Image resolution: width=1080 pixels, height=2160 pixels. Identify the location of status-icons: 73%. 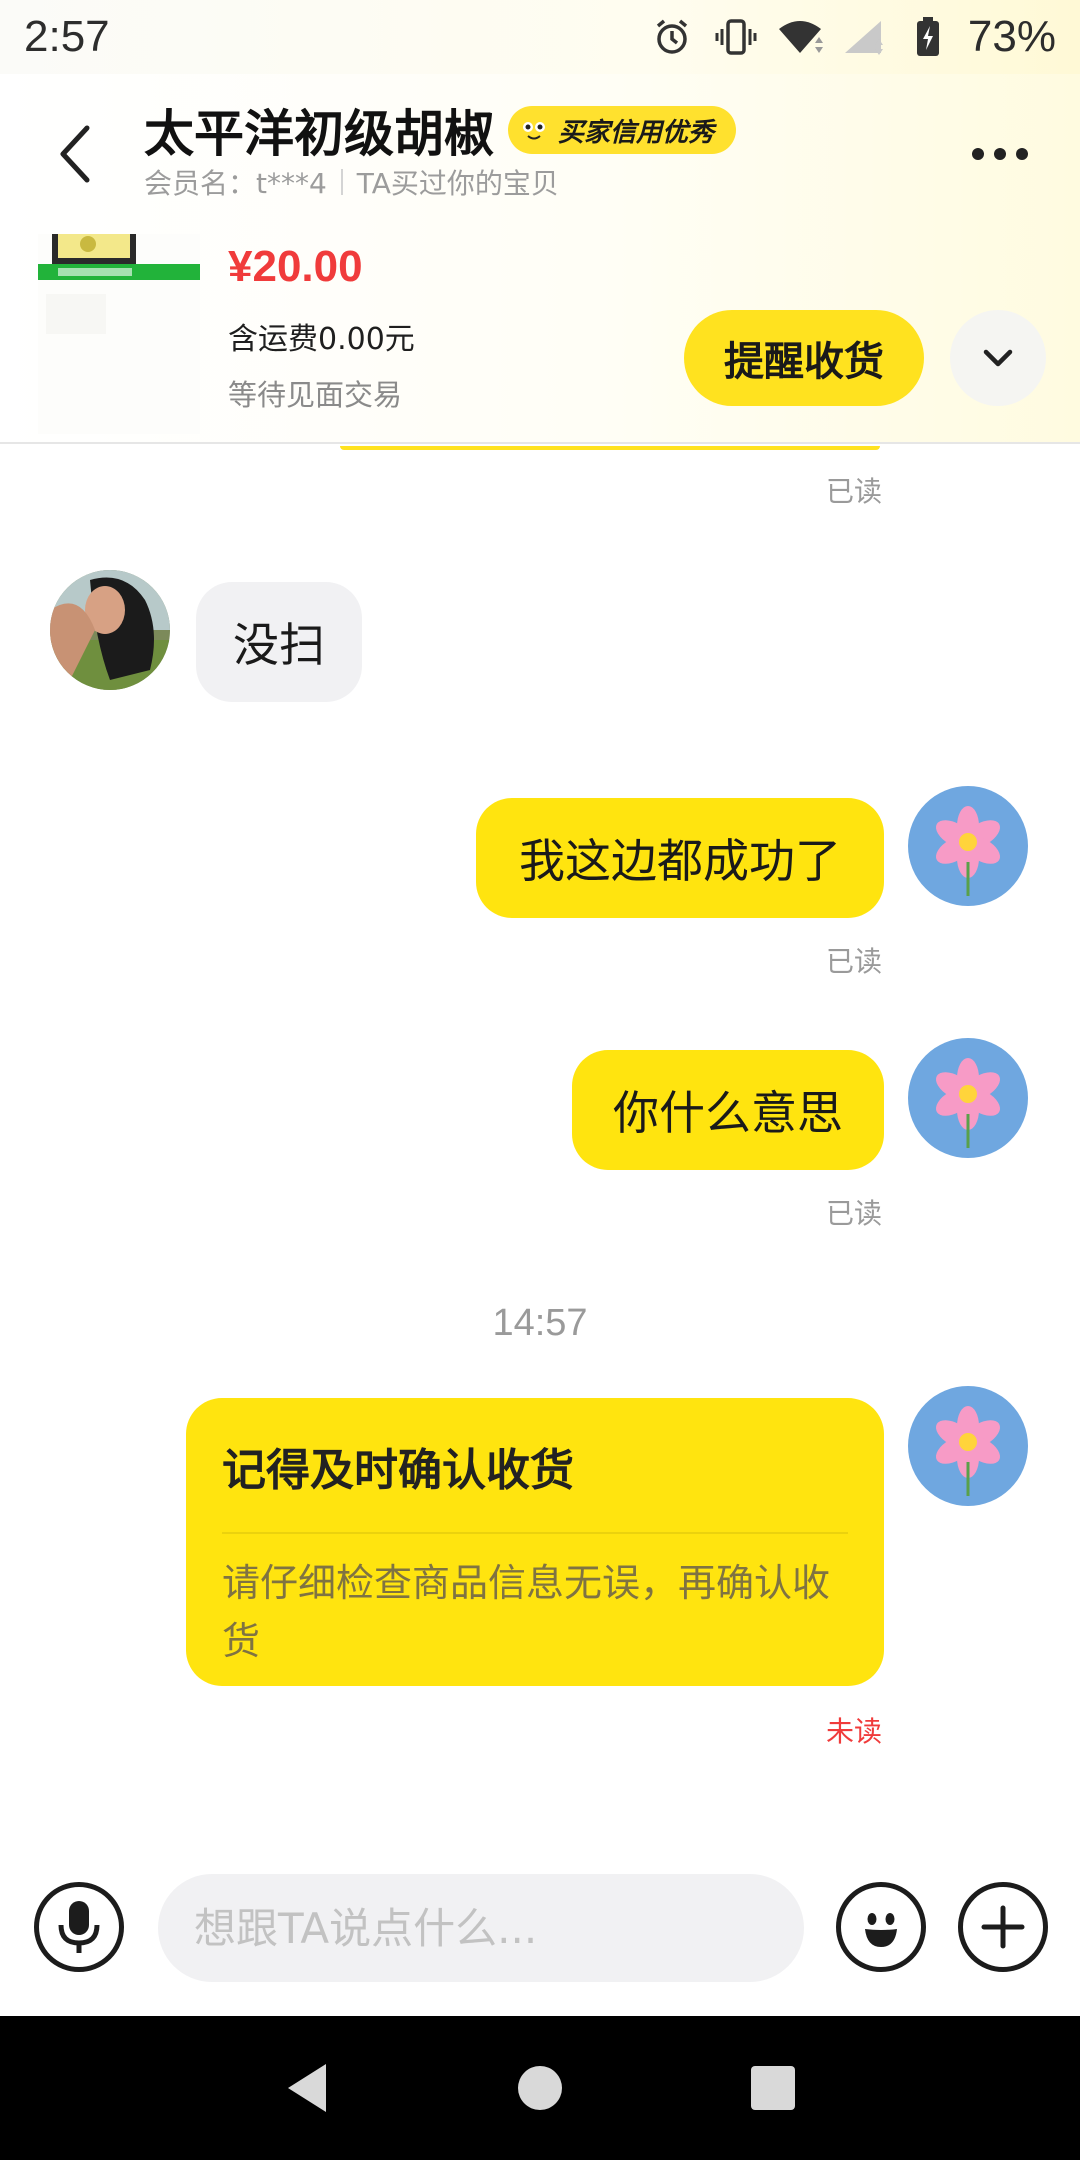
(852, 37).